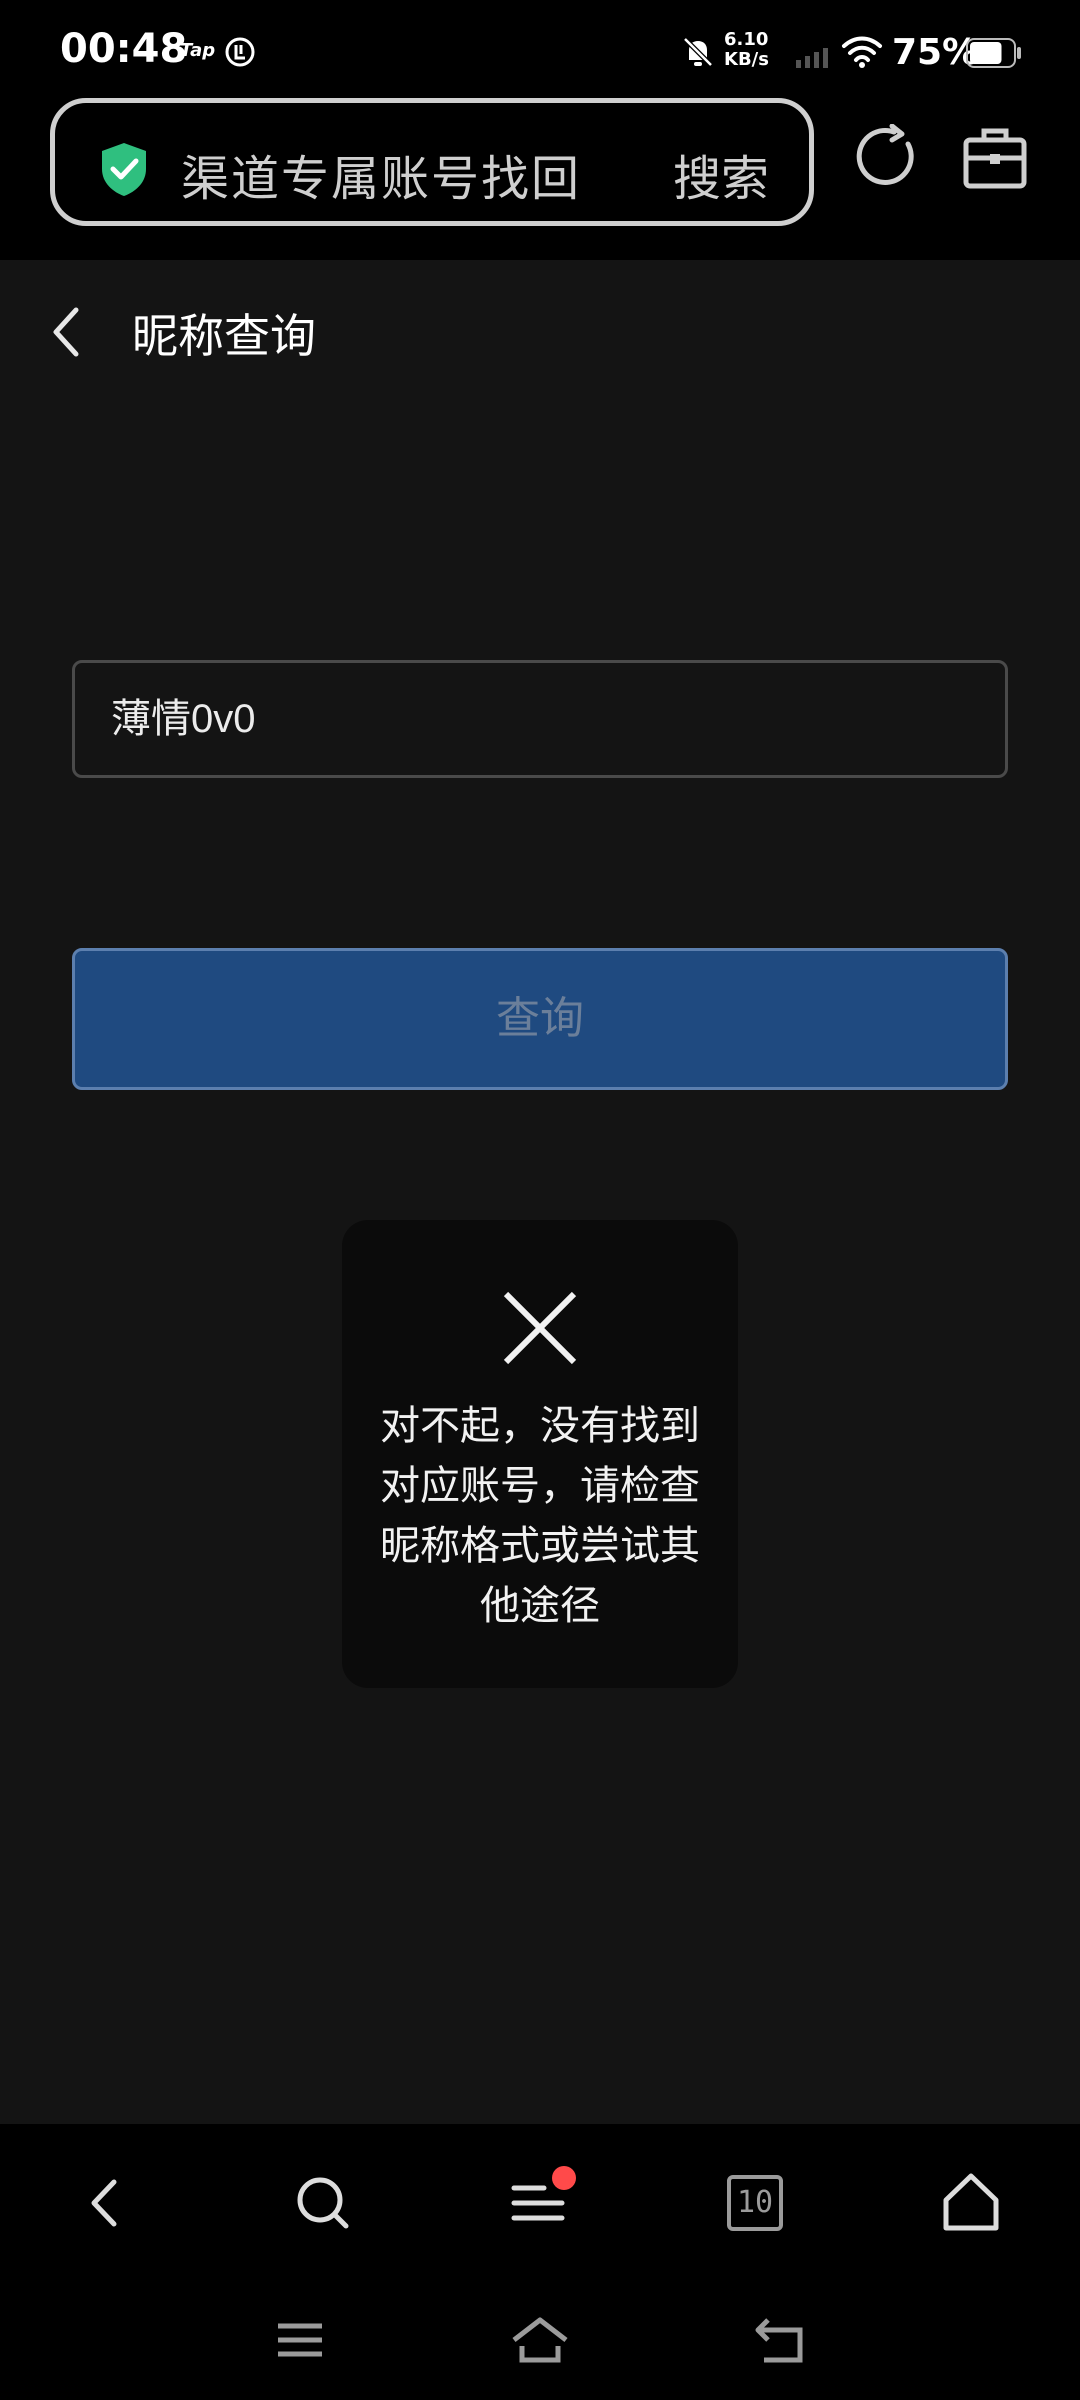  I want to click on toast-message: 对不起，没有找到对应账号，请检查昵称格式或尝试其他途径, so click(540, 1516).